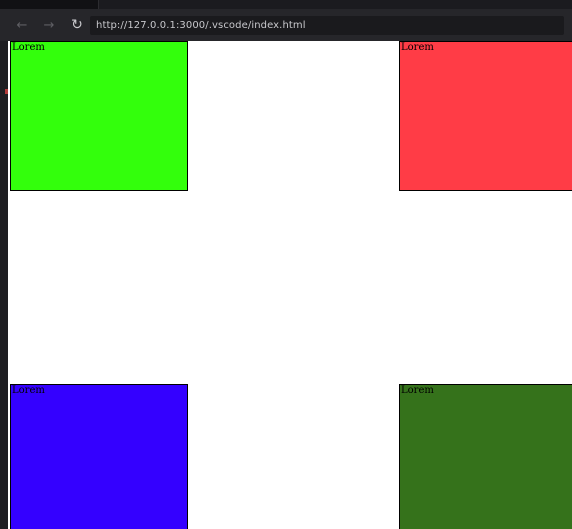 This screenshot has height=529, width=572. I want to click on box-top-left: Lorem, so click(99, 116).